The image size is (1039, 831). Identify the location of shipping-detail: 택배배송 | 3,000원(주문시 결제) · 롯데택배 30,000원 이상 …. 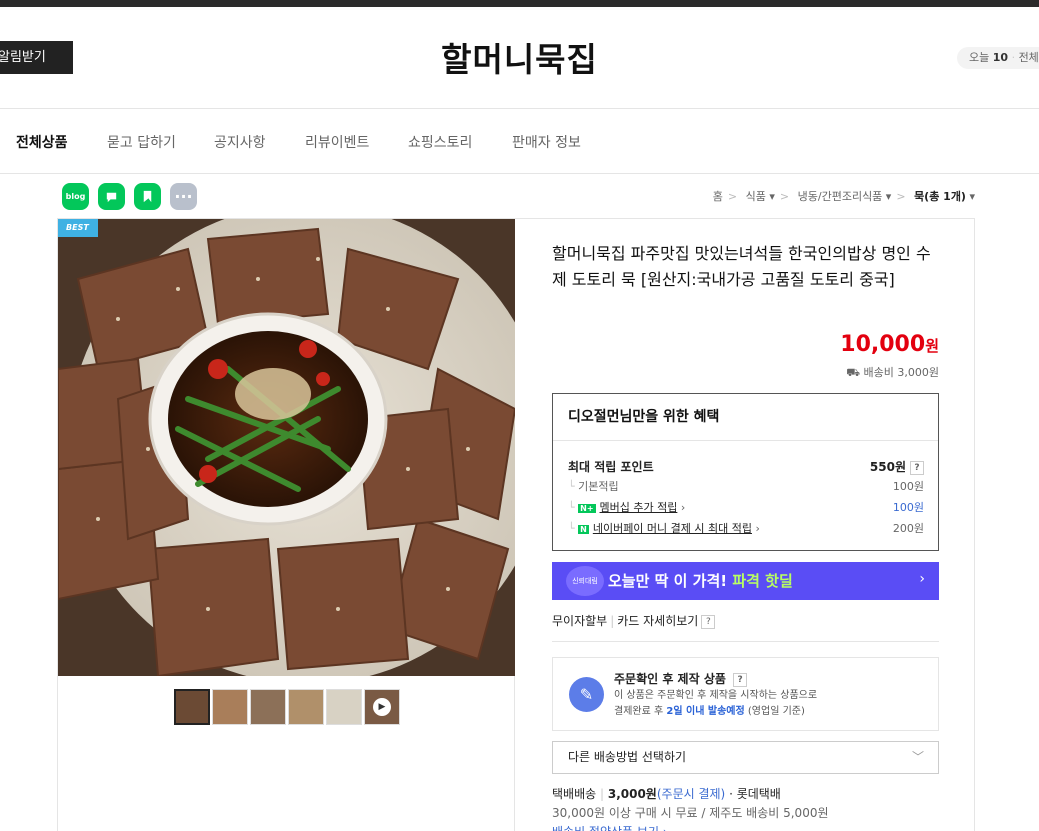
(745, 808).